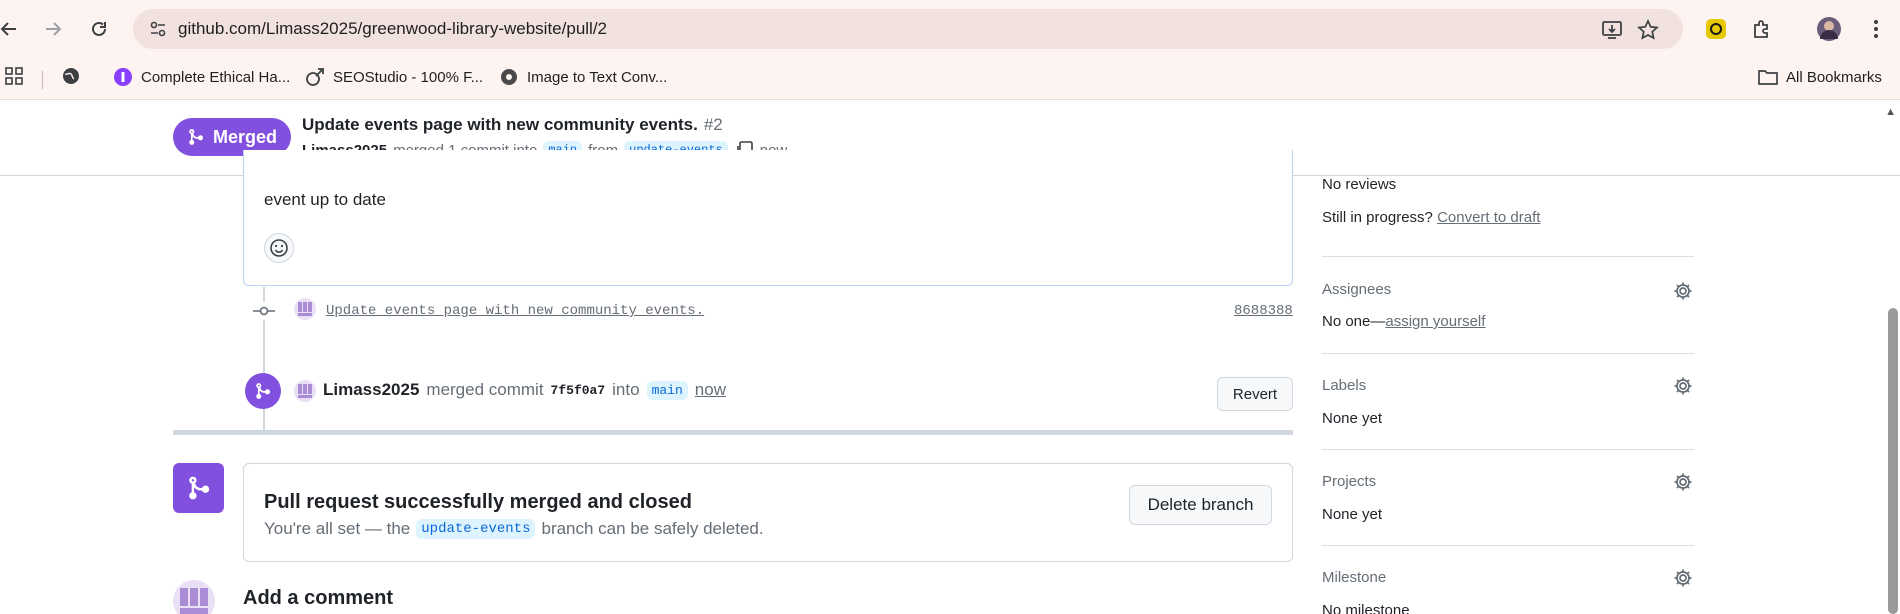 The image size is (1900, 614). I want to click on all-bookmarks: All Bookmarks, so click(1820, 77).